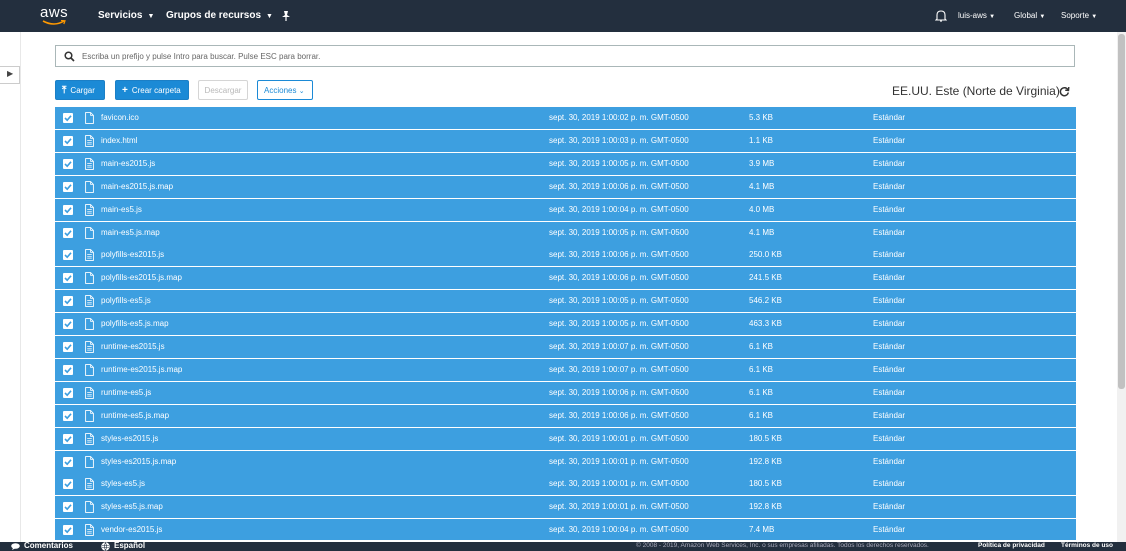 This screenshot has width=1126, height=551. Describe the element at coordinates (128, 164) in the screenshot. I see `file-name: main-es2015.js` at that location.